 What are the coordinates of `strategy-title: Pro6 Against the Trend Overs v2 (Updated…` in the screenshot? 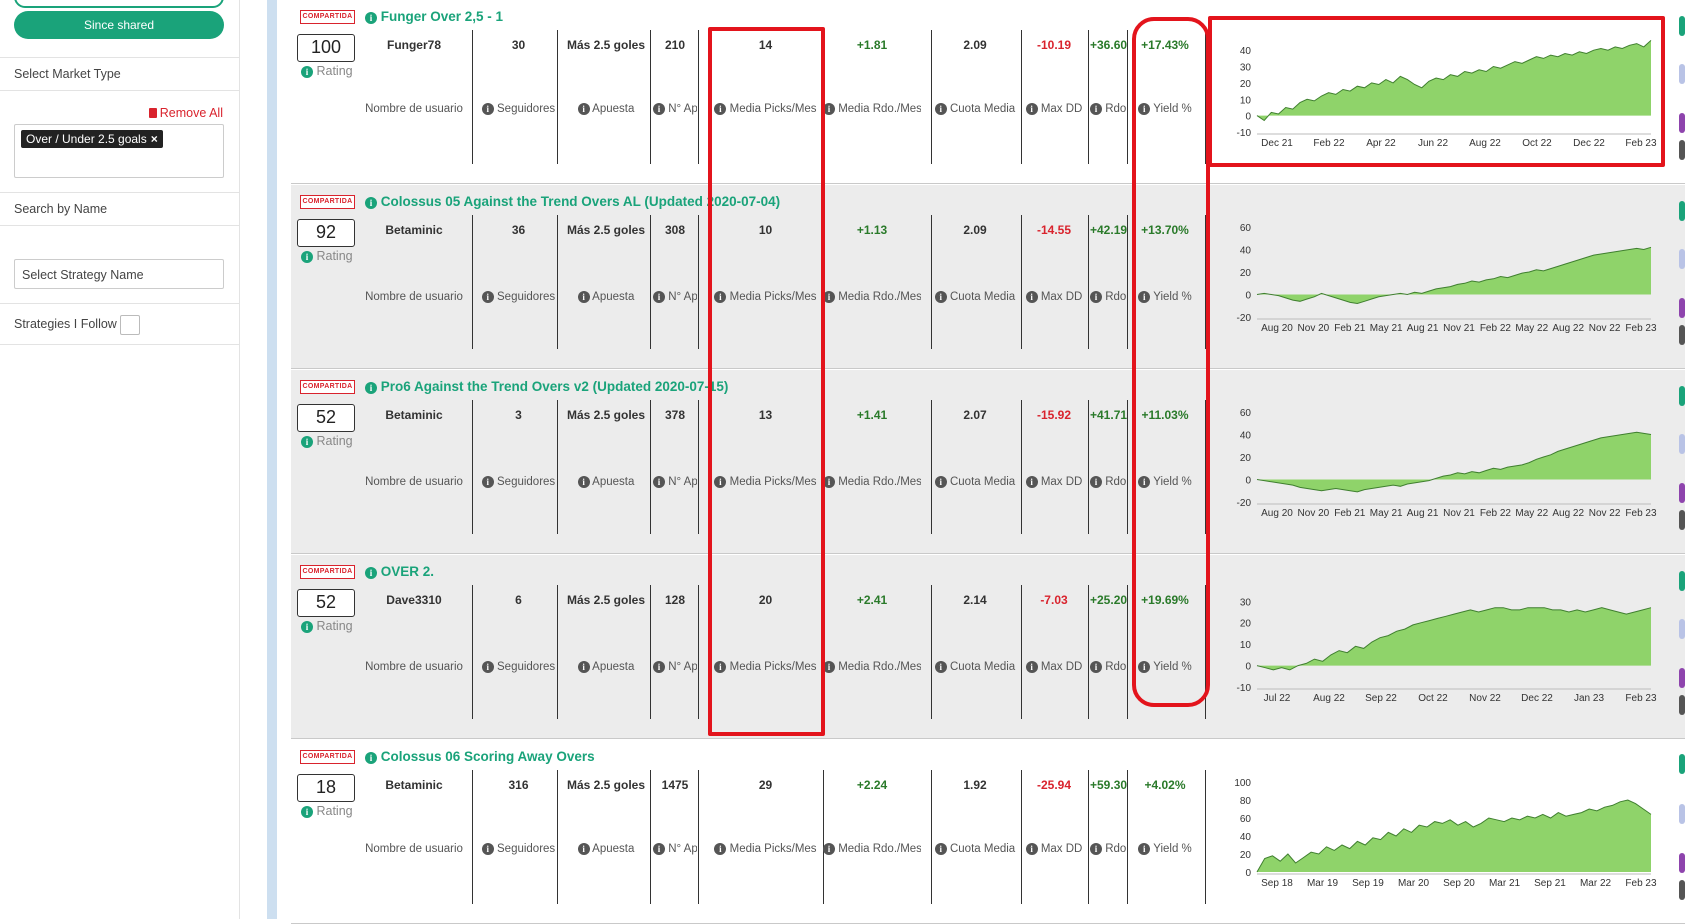 It's located at (555, 386).